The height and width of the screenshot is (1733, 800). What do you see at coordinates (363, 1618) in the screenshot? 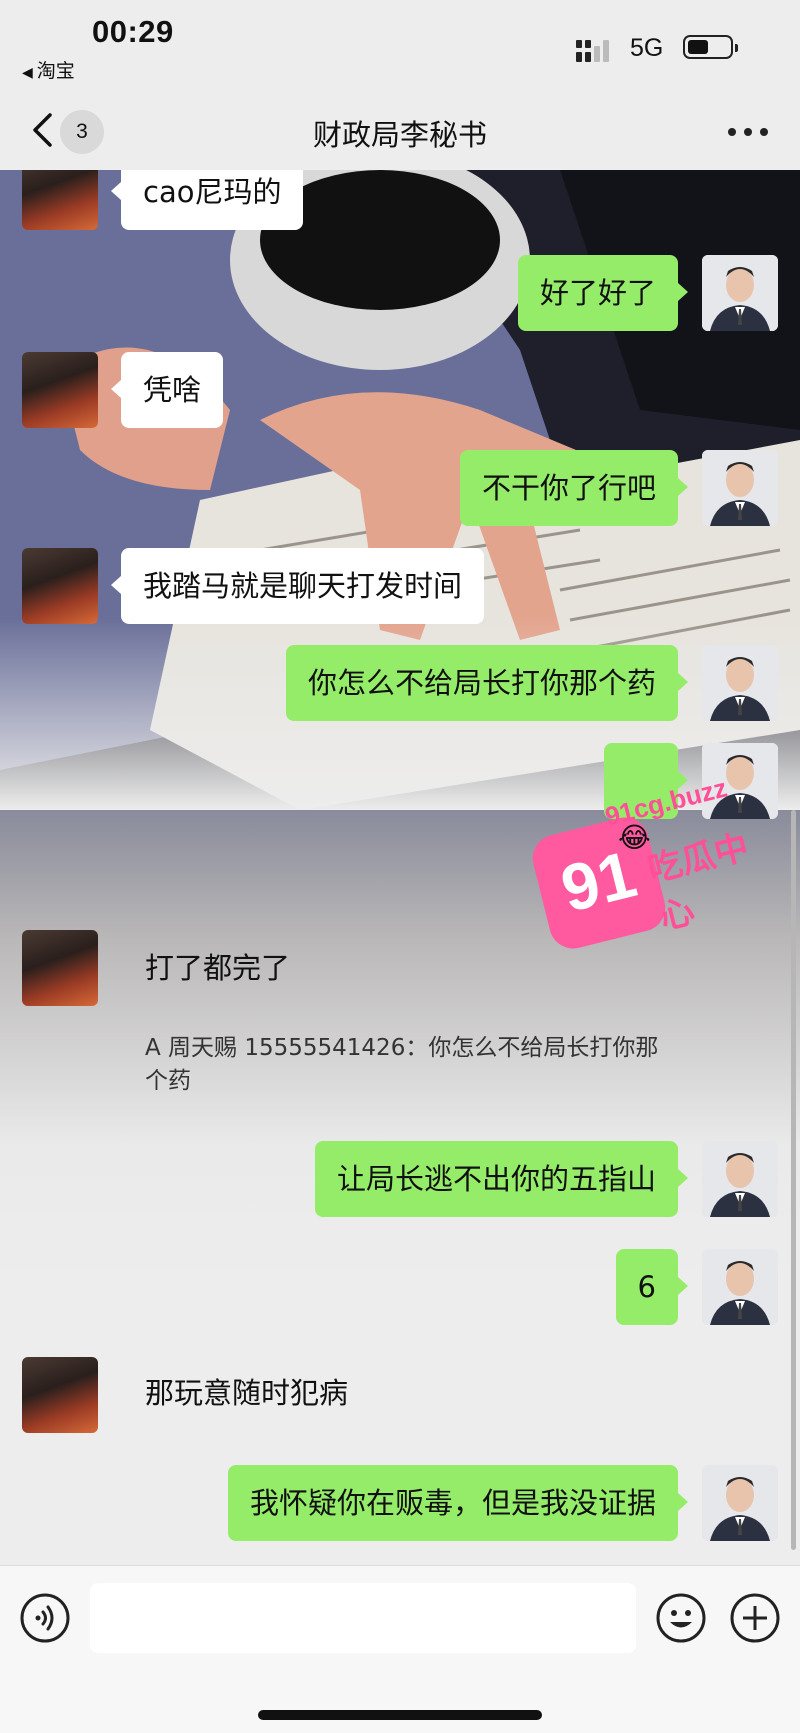
I see `message-input` at bounding box center [363, 1618].